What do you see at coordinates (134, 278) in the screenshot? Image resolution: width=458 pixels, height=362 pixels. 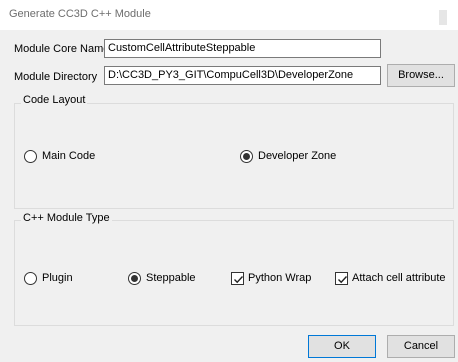 I see `steppable-radio` at bounding box center [134, 278].